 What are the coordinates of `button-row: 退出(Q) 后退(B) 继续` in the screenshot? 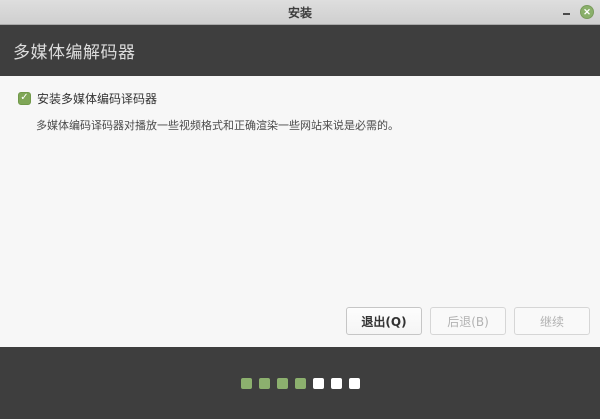 It's located at (468, 321).